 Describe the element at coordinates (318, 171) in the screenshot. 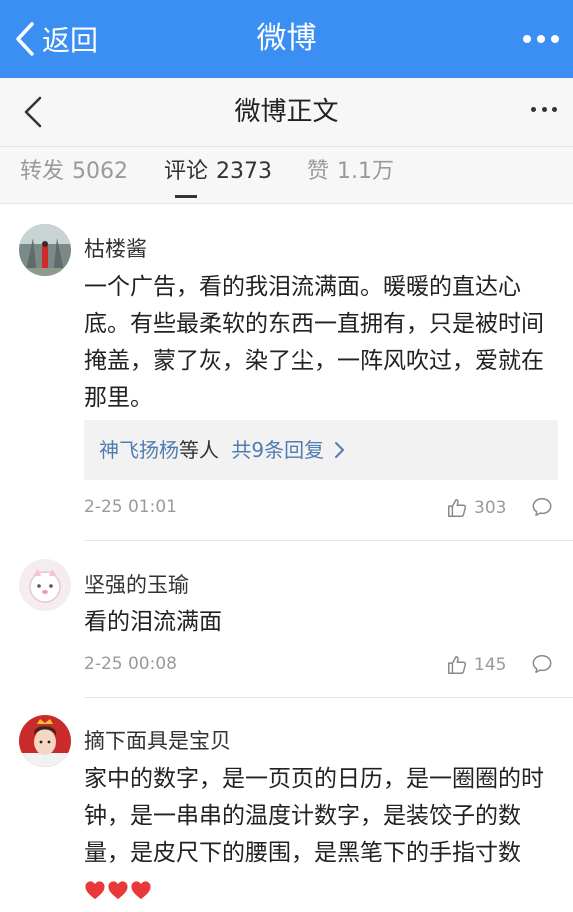

I see `tab-label: 赞` at that location.